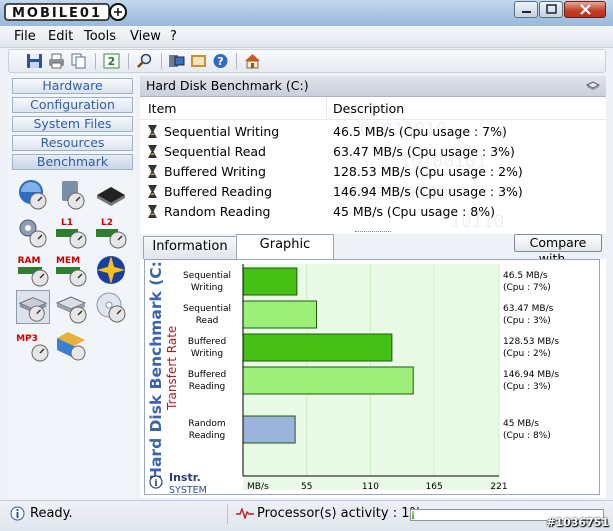 This screenshot has height=531, width=613. I want to click on x-tick-label: 221, so click(498, 487).